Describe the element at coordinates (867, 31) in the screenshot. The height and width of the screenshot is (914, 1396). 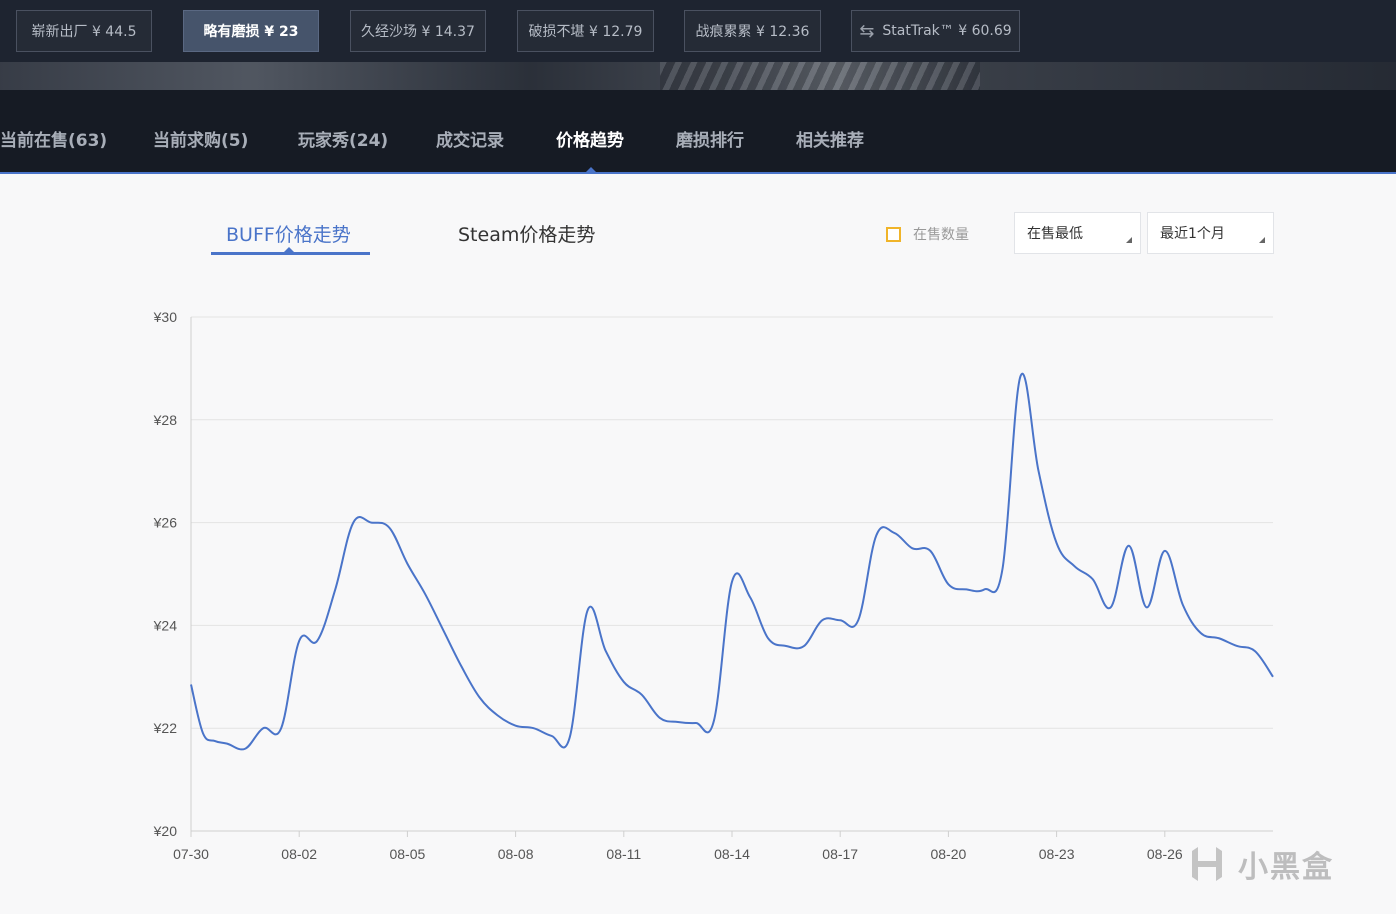
I see `swap-arrows-icon: ⇆` at that location.